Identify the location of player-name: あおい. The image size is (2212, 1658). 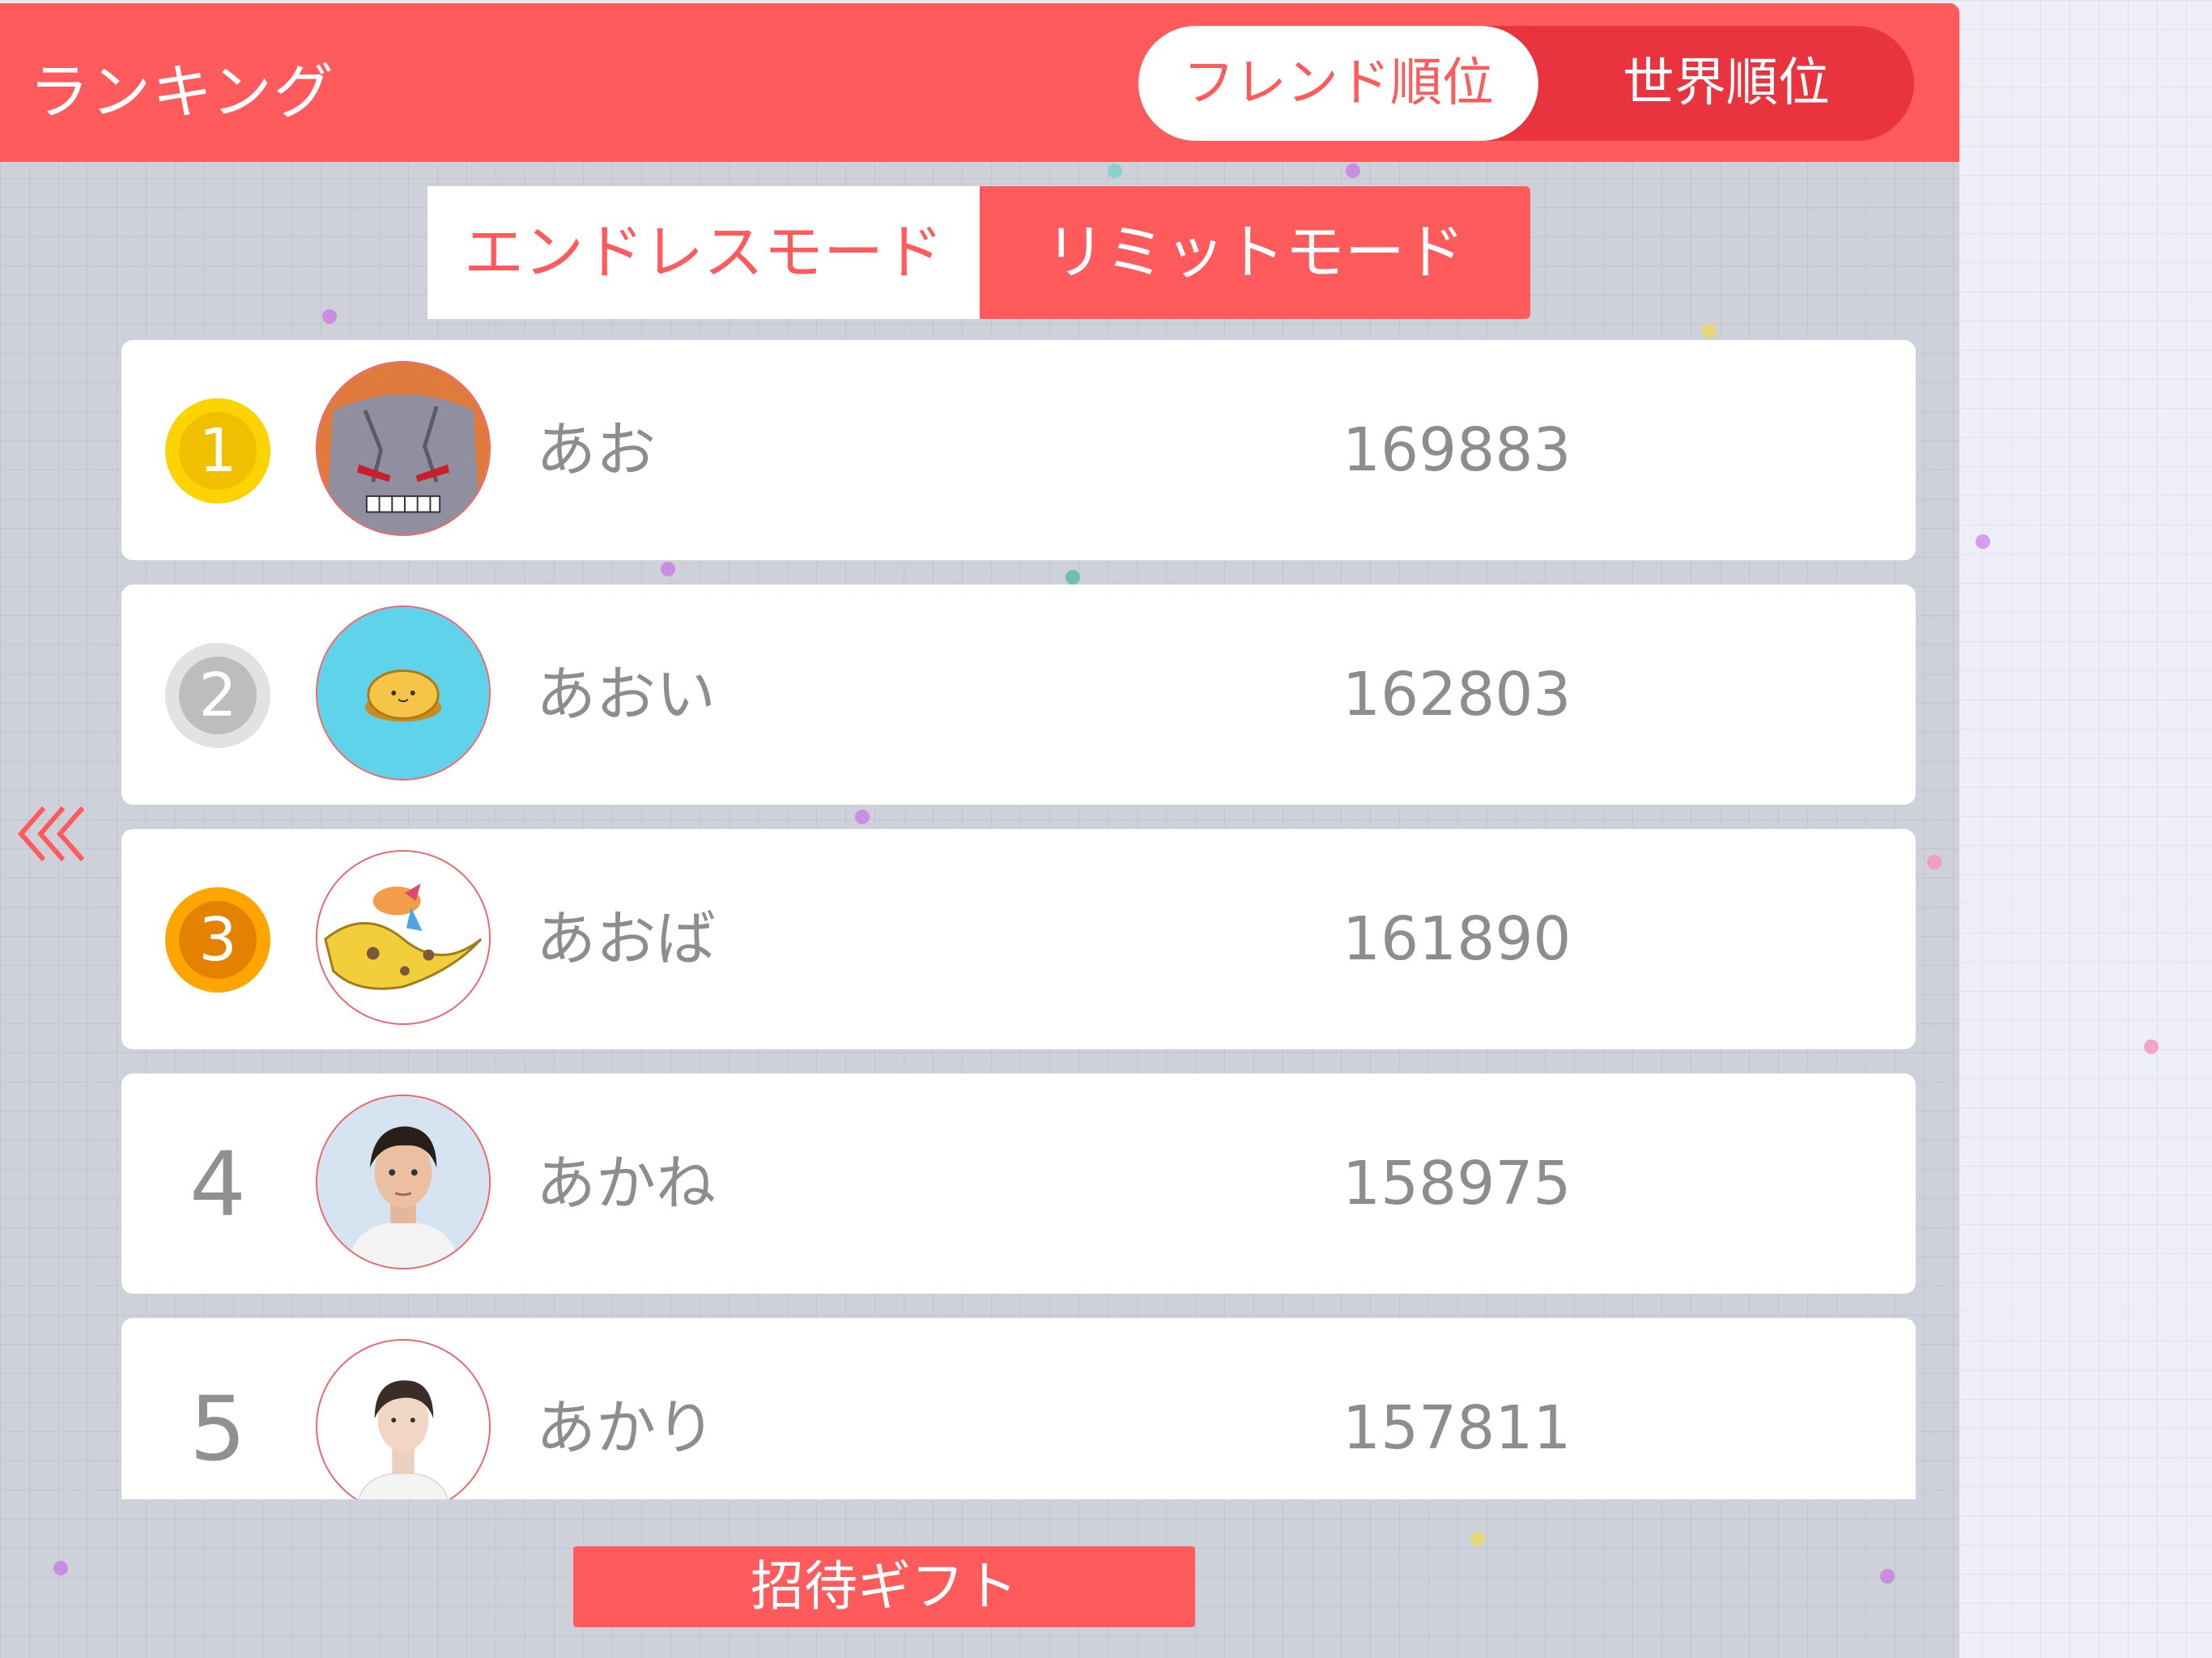
(626, 694).